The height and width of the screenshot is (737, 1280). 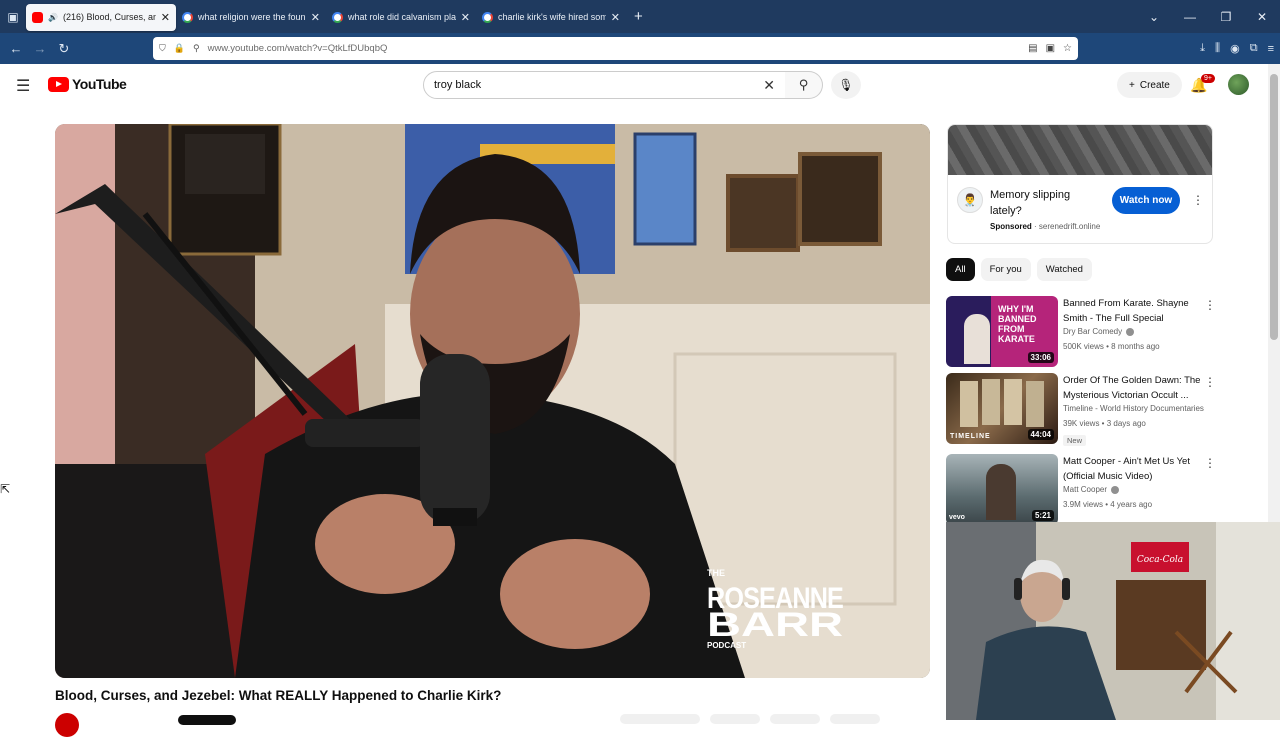 I want to click on video-actions, so click(x=750, y=719).